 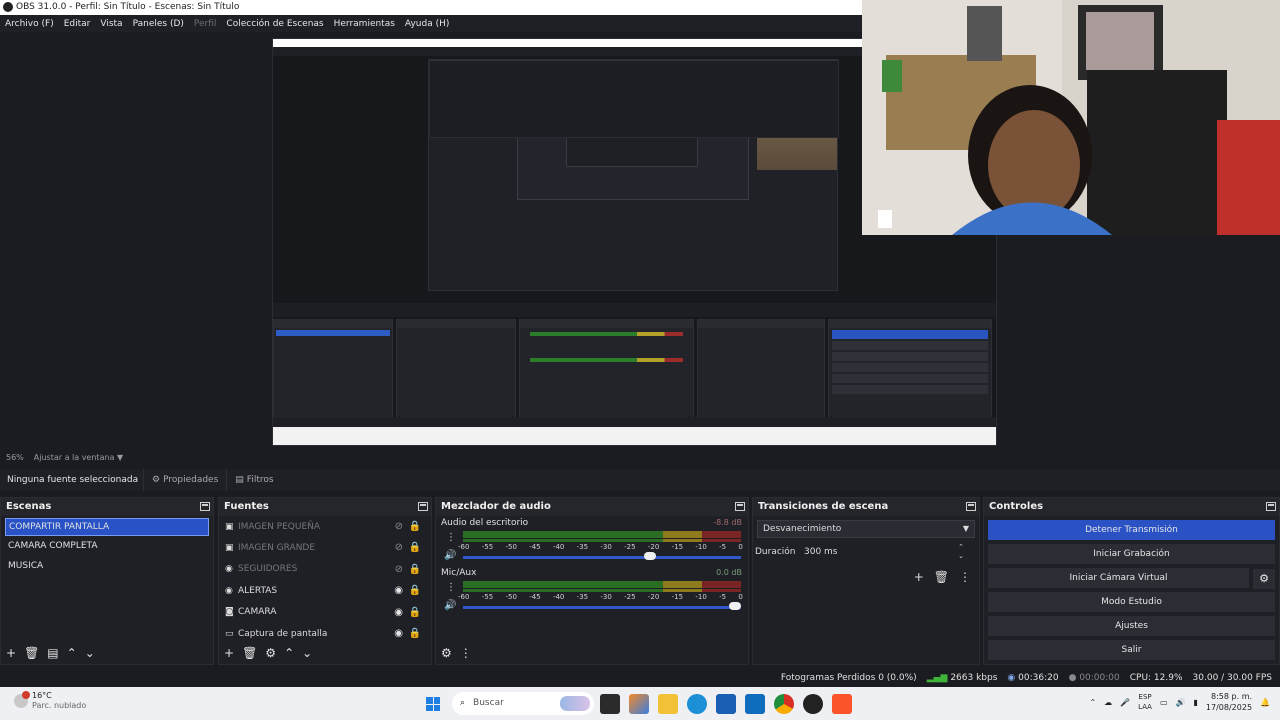 I want to click on studio-mode-button: Modo Estudio, so click(x=1131, y=602).